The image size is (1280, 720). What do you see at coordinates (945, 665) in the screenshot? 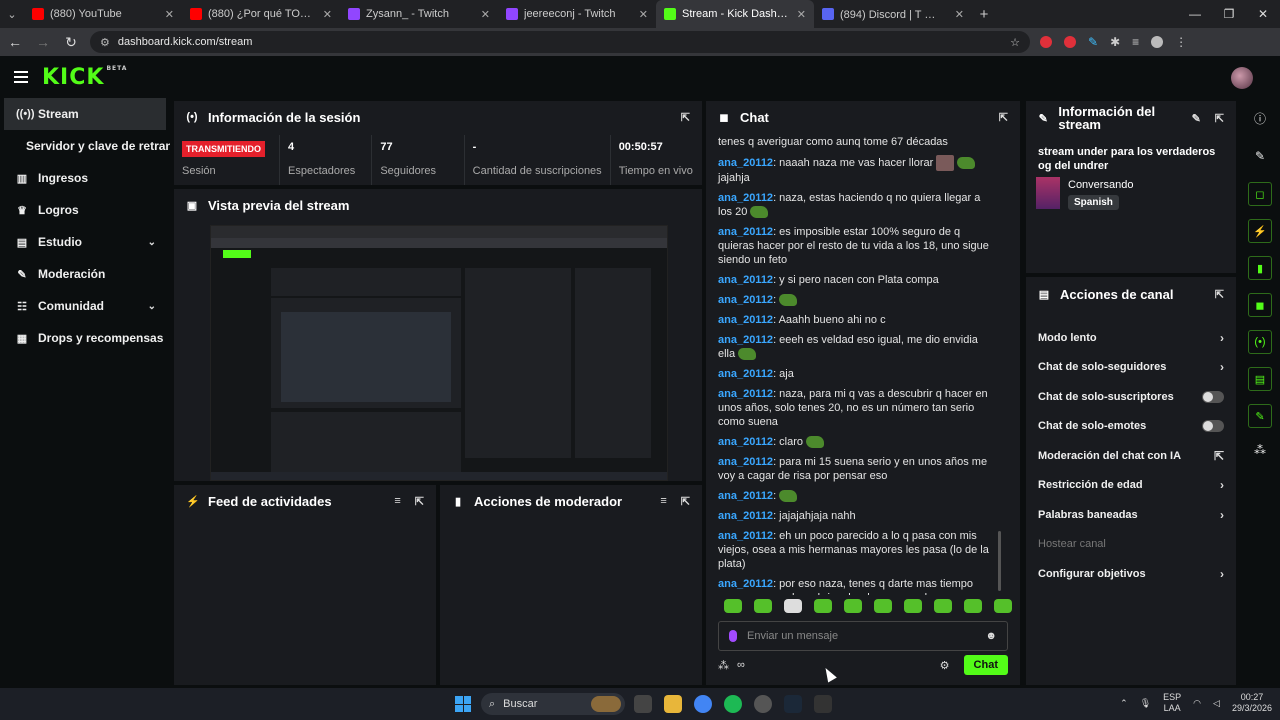
I see `gear-icon: ⚙` at bounding box center [945, 665].